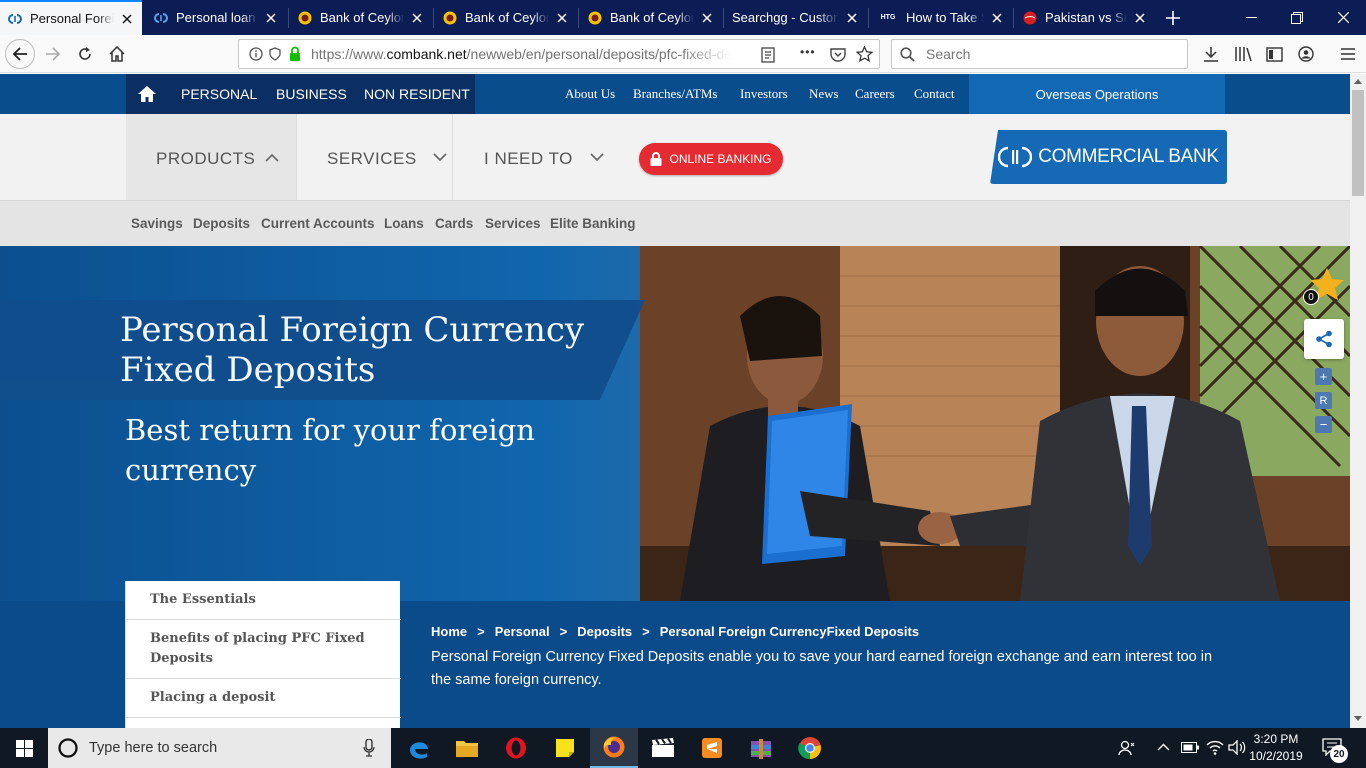  Describe the element at coordinates (417, 94) in the screenshot. I see `segment-non-resident: NON RESIDENT` at that location.